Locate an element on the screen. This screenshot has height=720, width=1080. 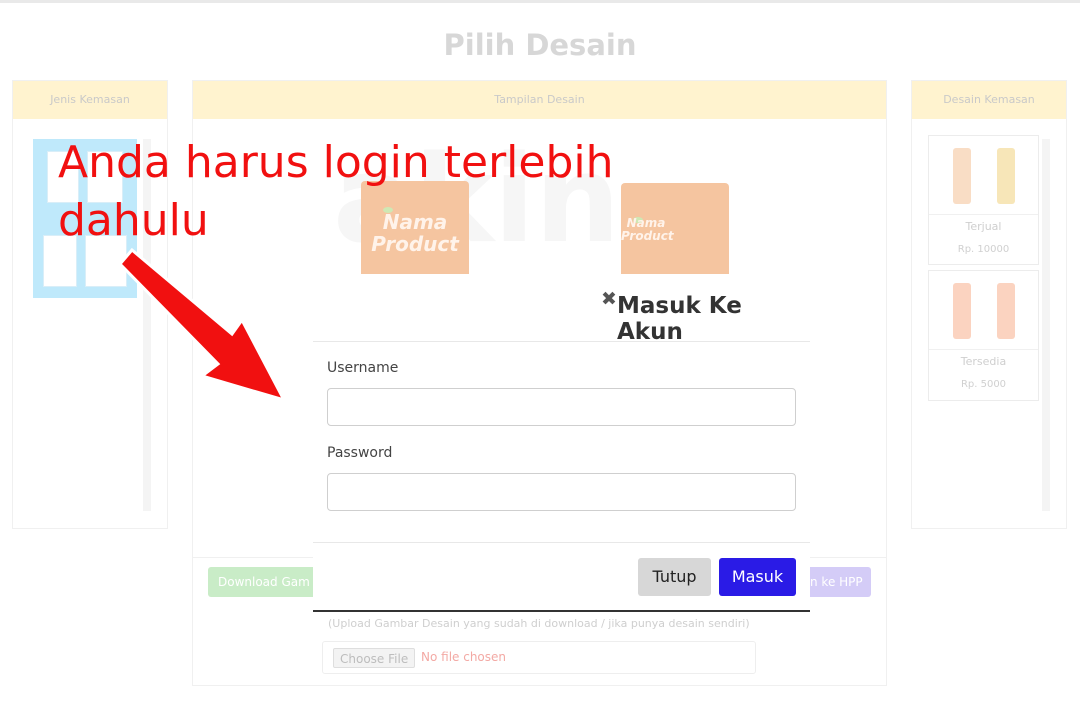
design-card: Tersedia Rp. 5000 is located at coordinates (983, 335).